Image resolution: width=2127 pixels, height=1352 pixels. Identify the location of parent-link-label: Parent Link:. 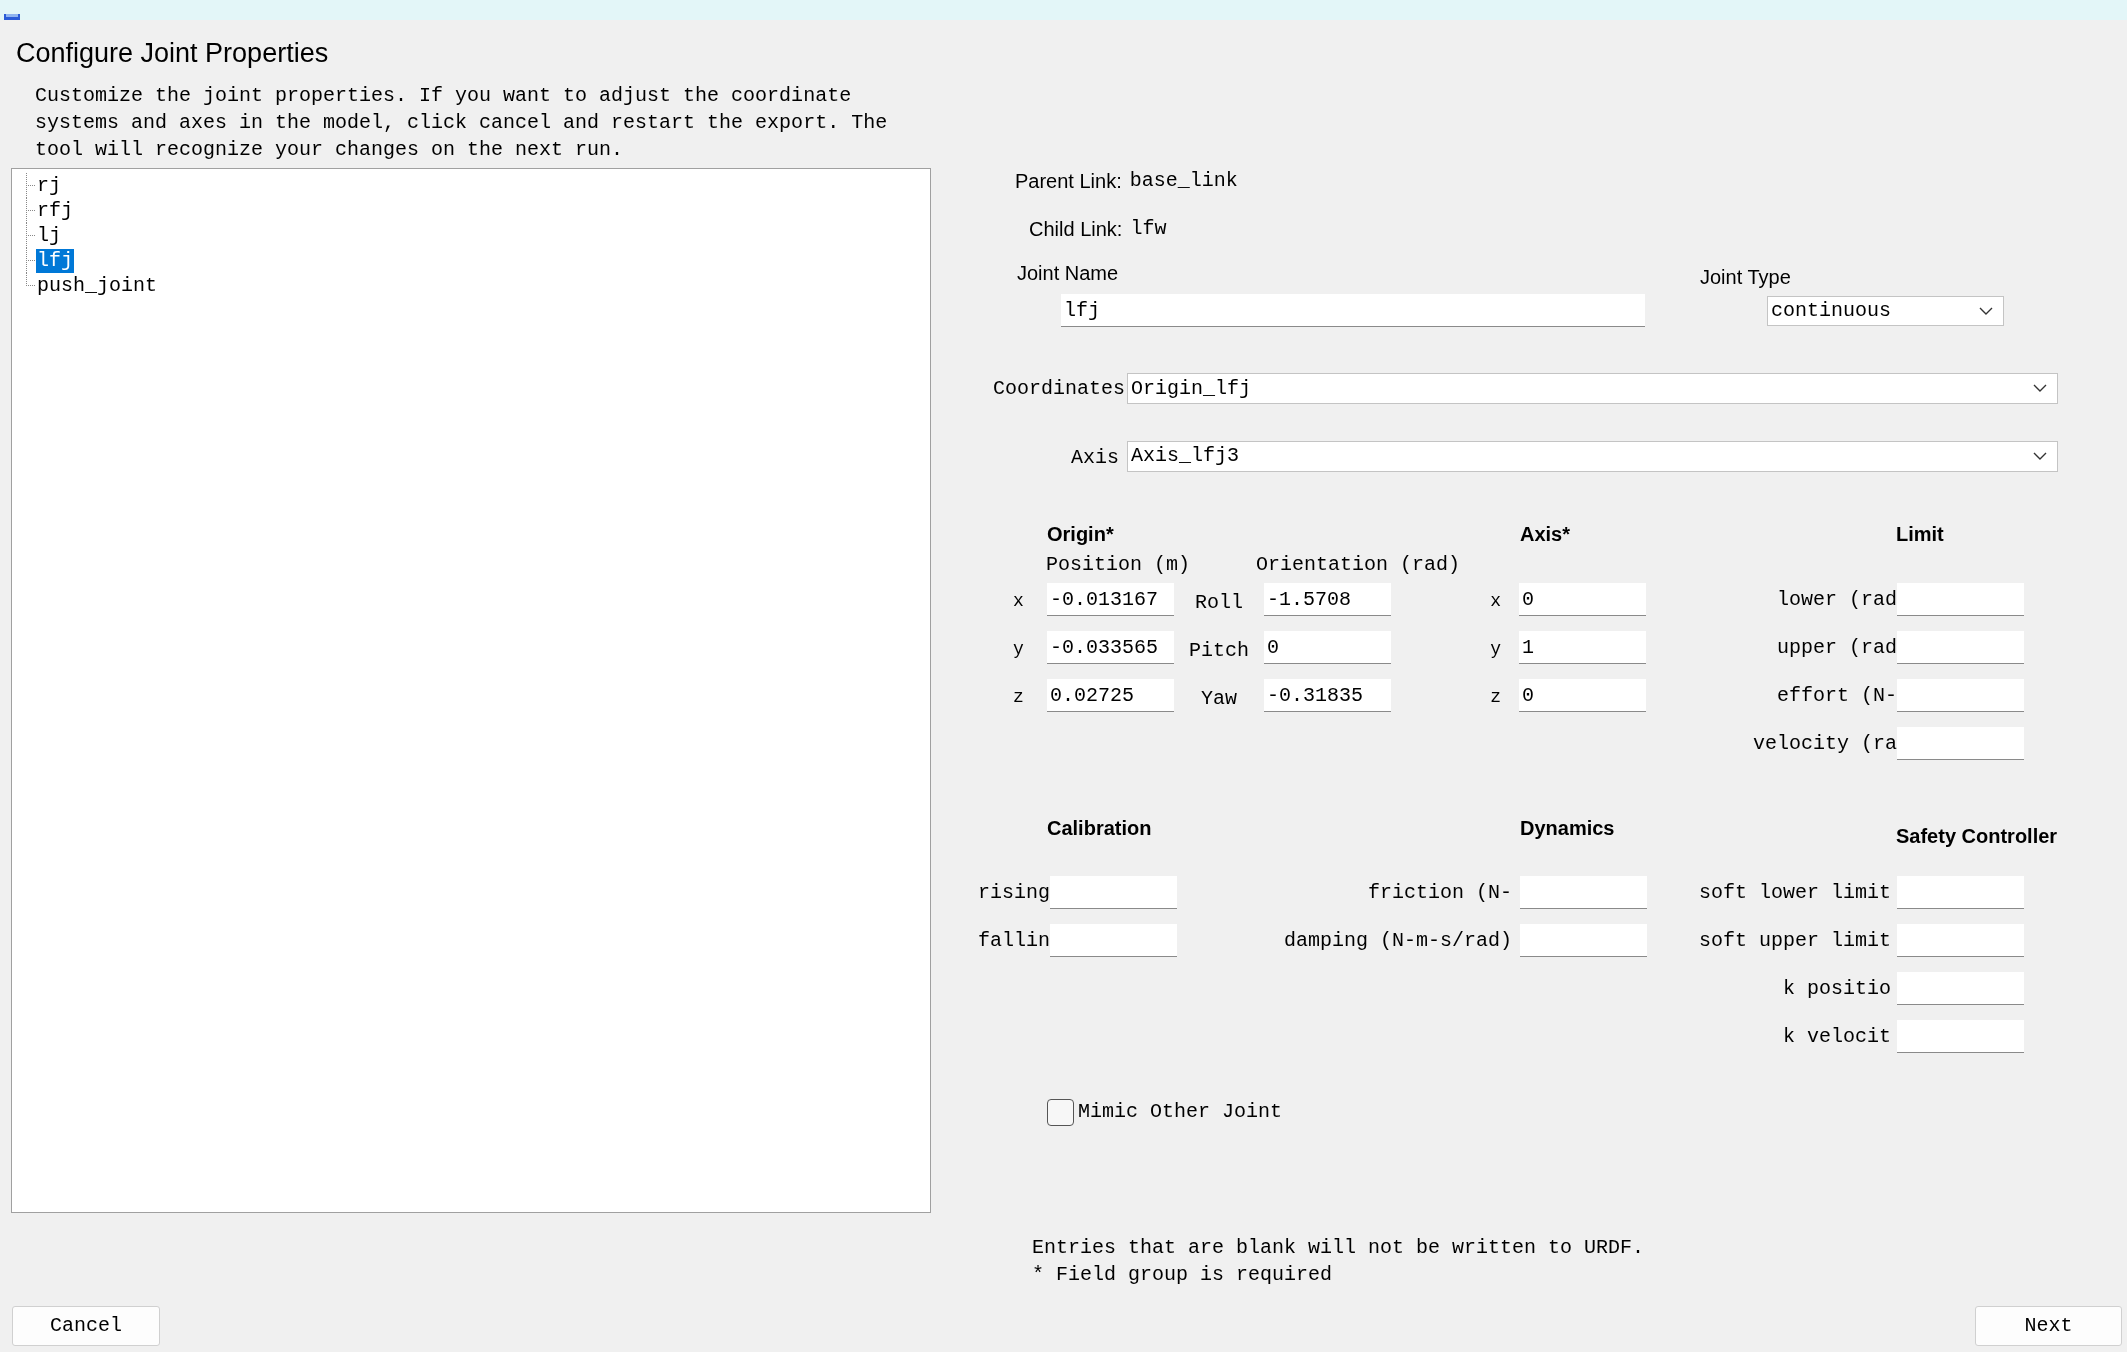
(1068, 181).